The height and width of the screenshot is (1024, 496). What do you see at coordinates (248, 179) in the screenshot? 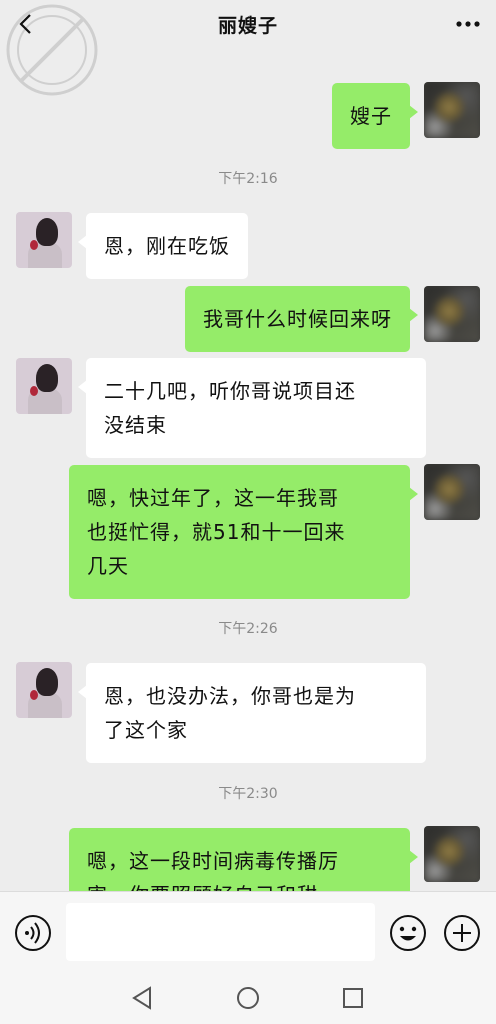
I see `timestamp: 下午2:16` at bounding box center [248, 179].